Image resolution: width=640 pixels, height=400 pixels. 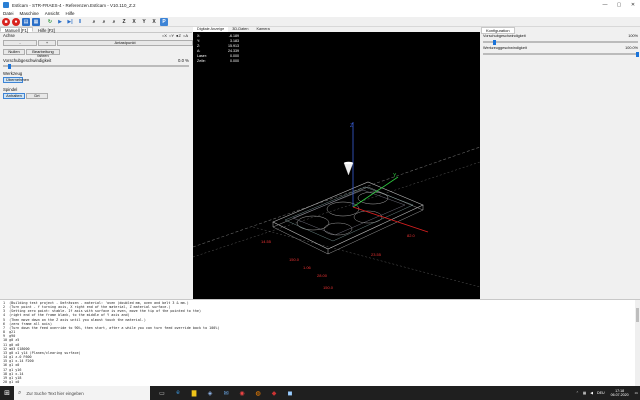 What do you see at coordinates (46, 30) in the screenshot?
I see `tab-hilfe: Hilfe [F2]` at bounding box center [46, 30].